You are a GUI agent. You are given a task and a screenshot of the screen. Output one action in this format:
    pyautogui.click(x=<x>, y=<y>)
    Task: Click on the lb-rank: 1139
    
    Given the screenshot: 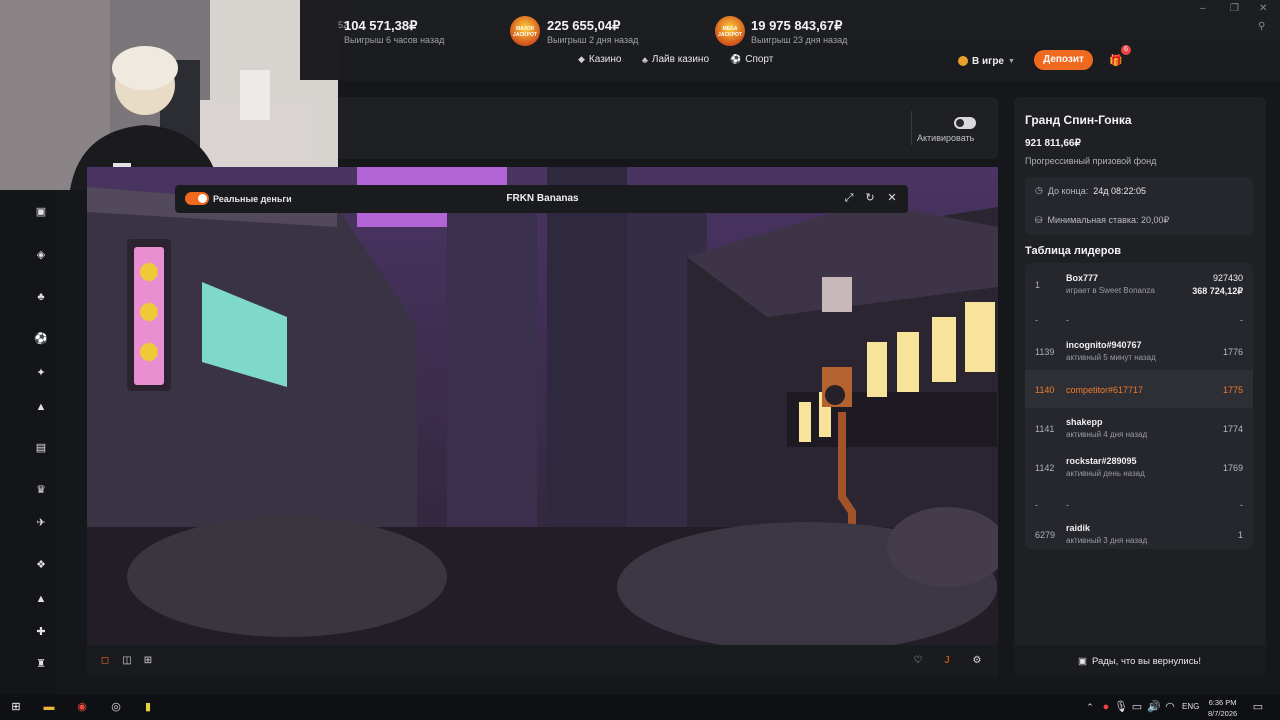 What is the action you would take?
    pyautogui.click(x=1045, y=352)
    